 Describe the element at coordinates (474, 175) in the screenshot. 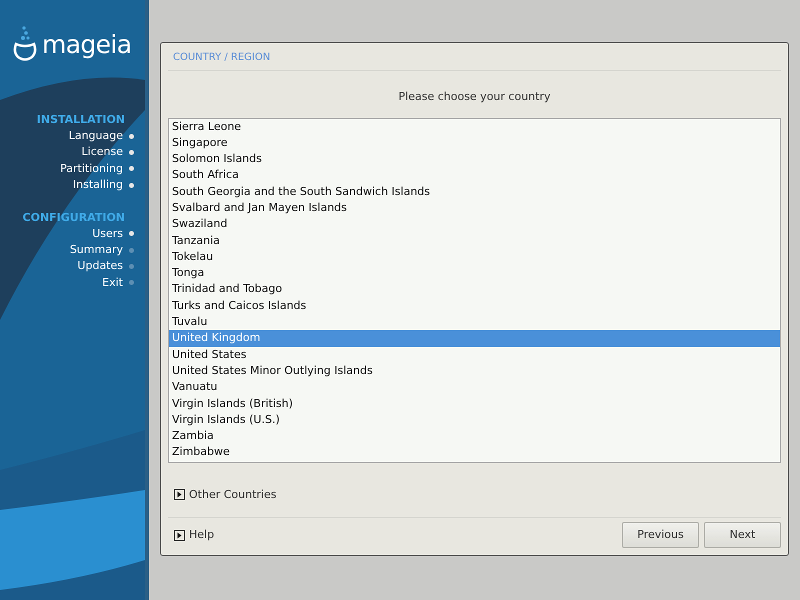

I see `list-item: South Africa` at that location.